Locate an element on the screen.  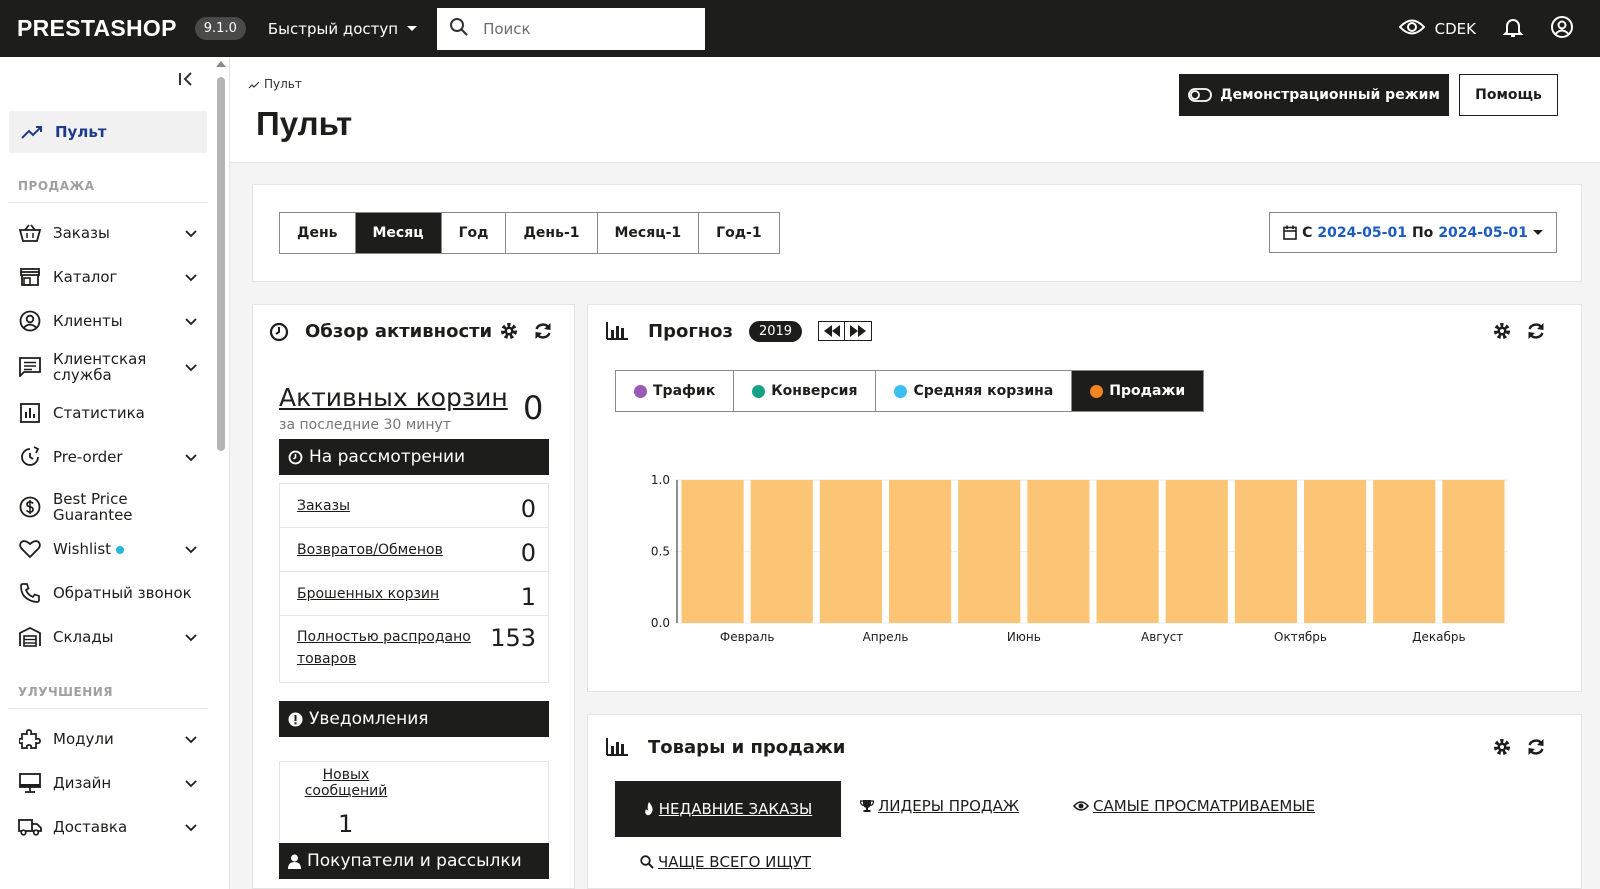
tab-recent-orders: НЕДАВНИЕ ЗАКАЗЫ is located at coordinates (728, 809).